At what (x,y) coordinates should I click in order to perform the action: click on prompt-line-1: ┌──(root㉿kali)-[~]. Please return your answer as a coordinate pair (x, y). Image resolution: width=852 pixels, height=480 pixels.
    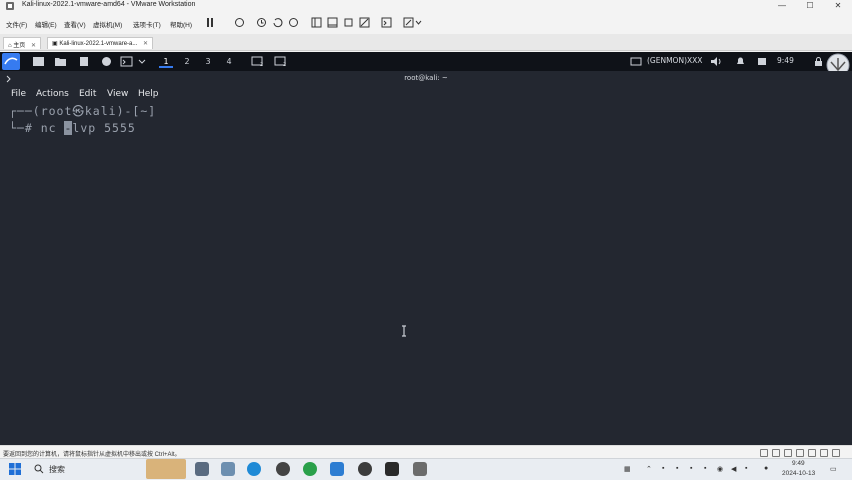
    Looking at the image, I should click on (83, 111).